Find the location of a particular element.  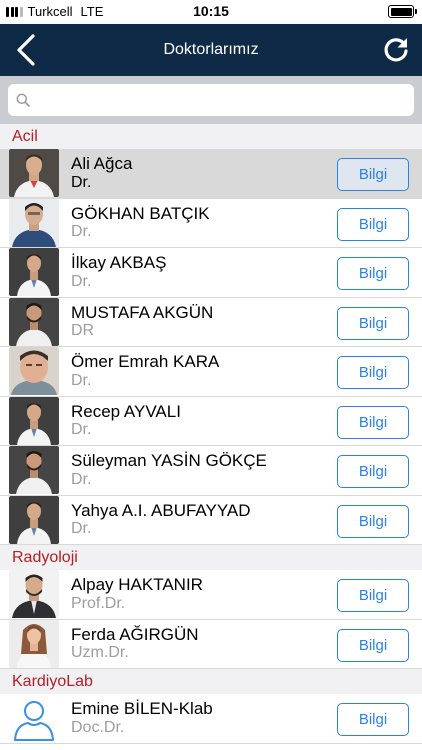

status-bar: Turkcell LTE 10:15 is located at coordinates (211, 12).